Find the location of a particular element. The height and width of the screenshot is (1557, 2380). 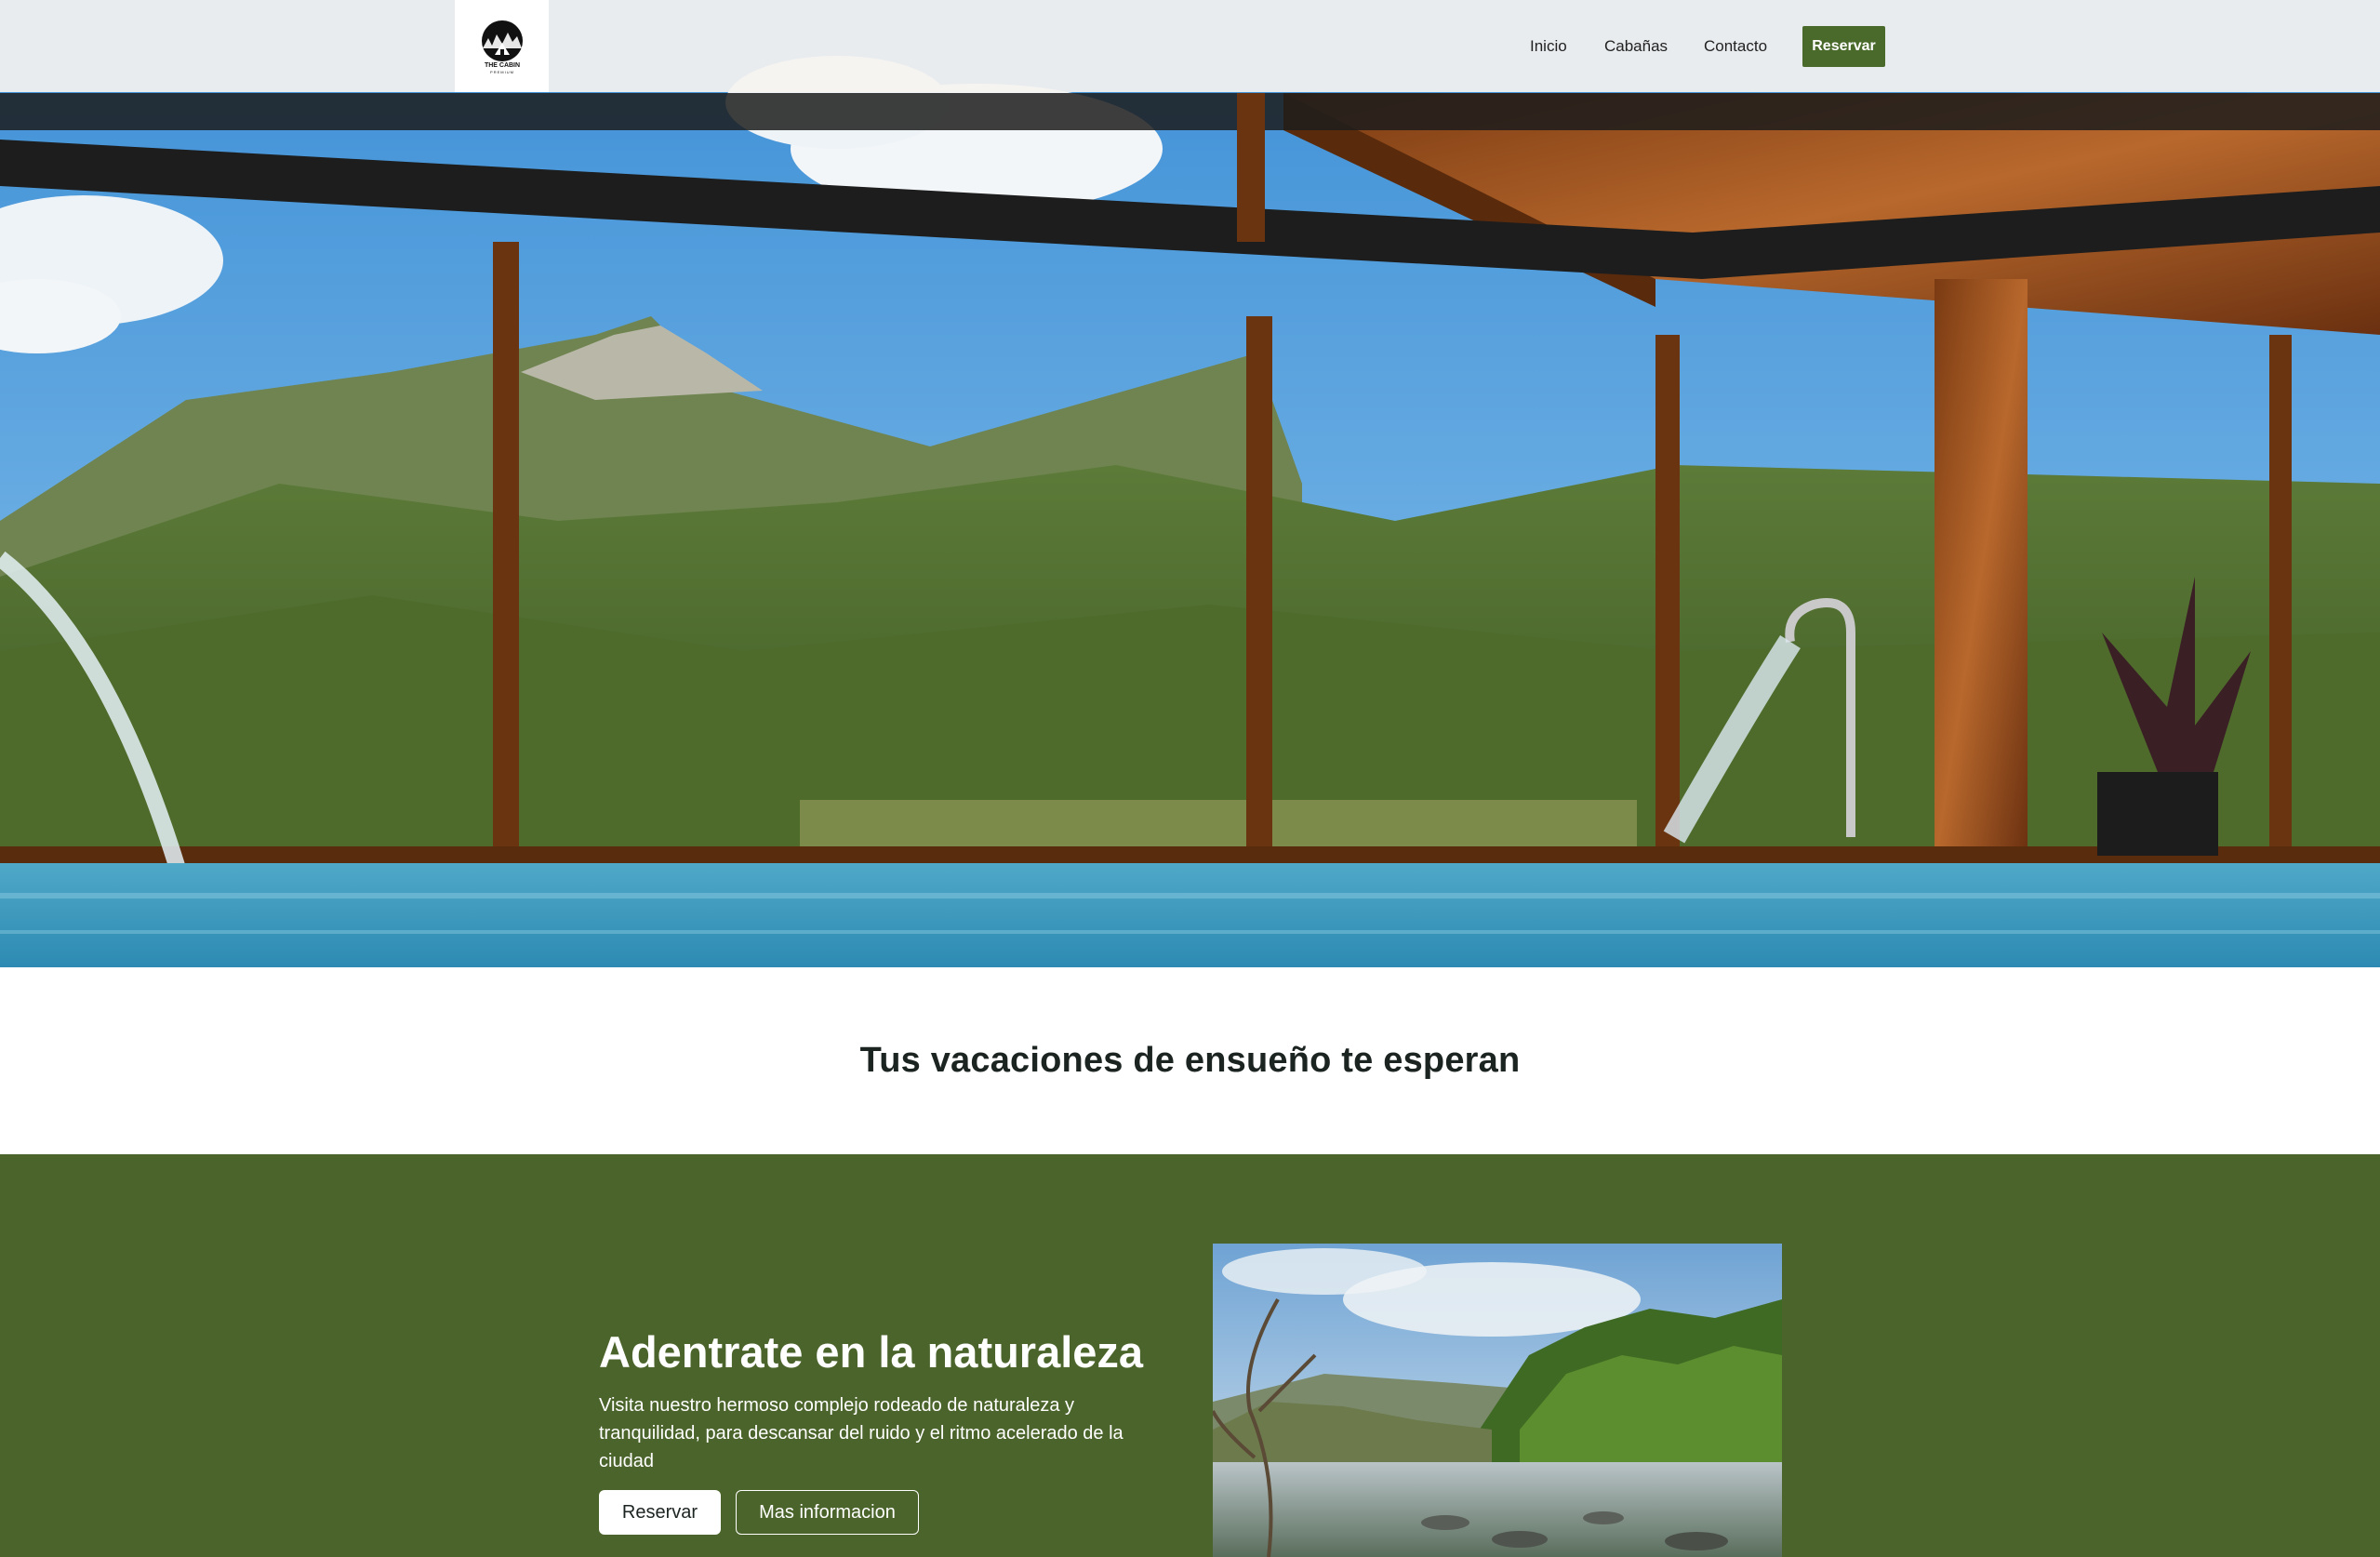

logo: THE CABIN PREMIUM is located at coordinates (502, 46).